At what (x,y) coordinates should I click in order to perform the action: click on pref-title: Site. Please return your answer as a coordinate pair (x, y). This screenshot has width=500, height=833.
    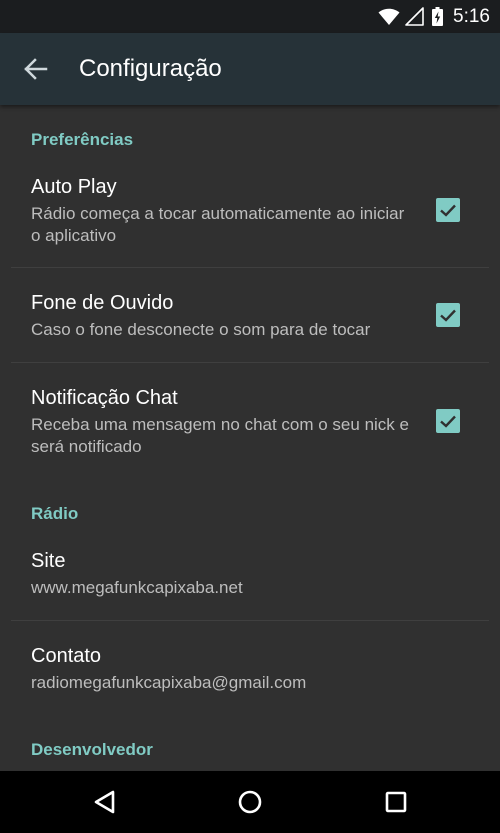
    Looking at the image, I should click on (48, 561).